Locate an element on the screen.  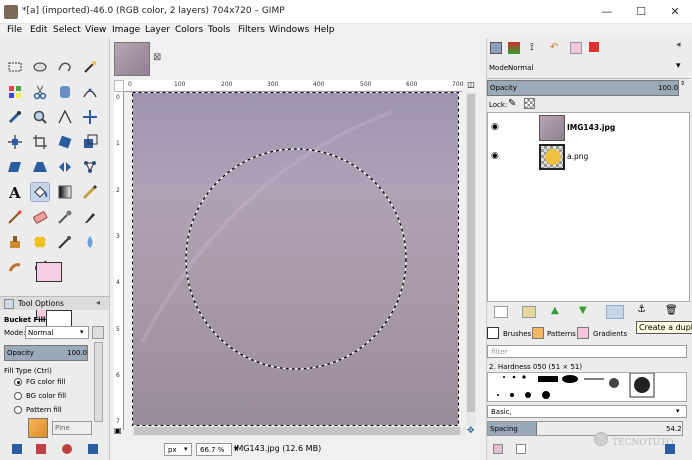
reset-options-icon is located at coordinates (93, 449).